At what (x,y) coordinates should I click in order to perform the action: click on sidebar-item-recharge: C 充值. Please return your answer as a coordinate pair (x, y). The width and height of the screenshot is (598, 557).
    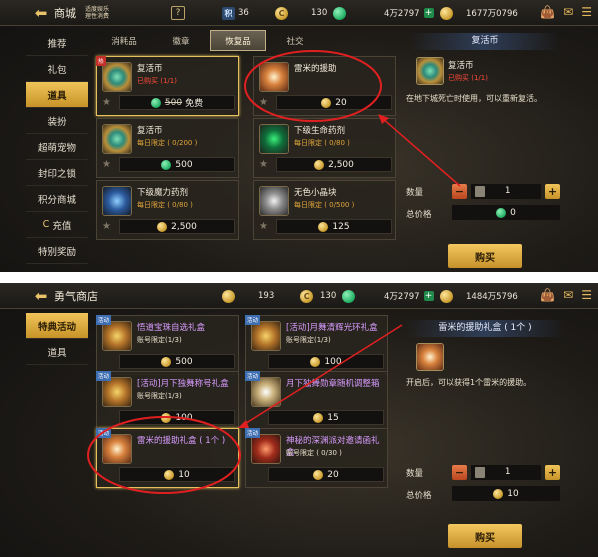
    Looking at the image, I should click on (57, 225).